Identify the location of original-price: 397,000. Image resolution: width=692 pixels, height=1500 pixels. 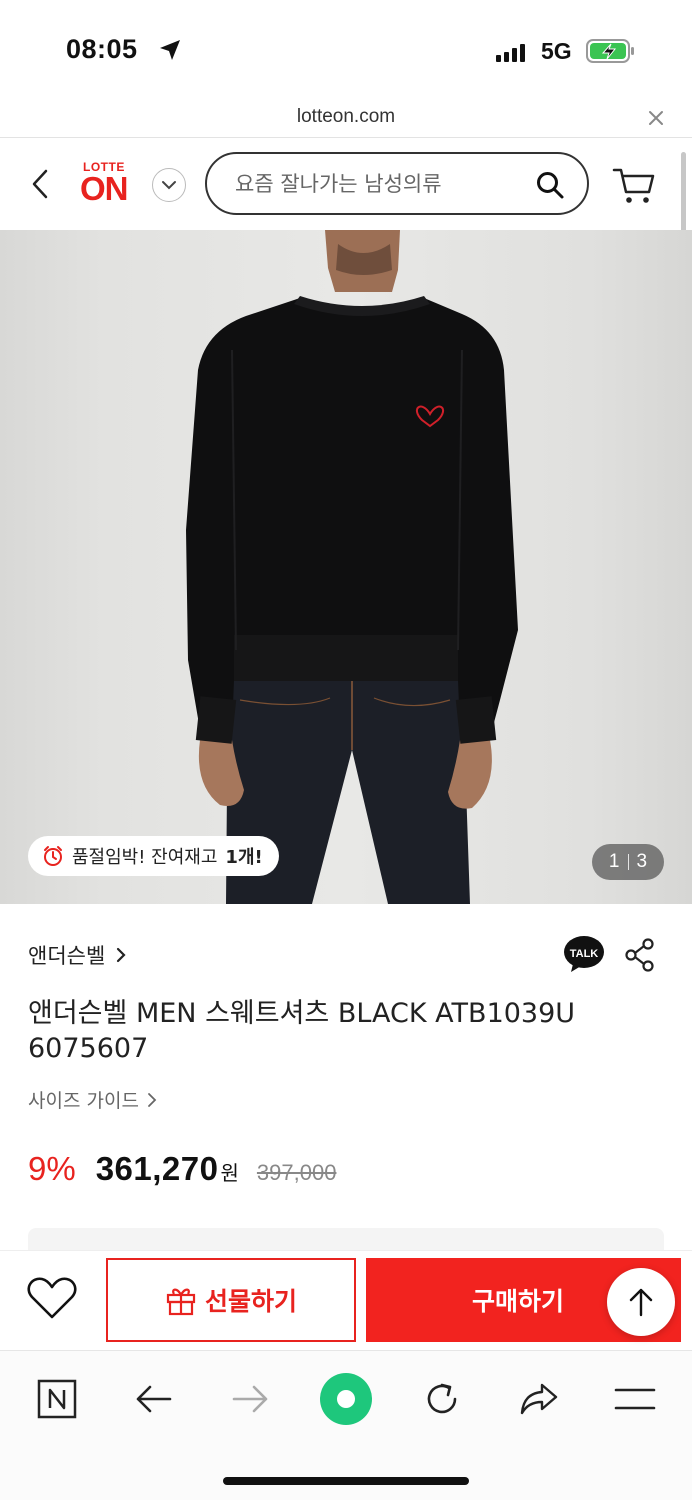
(296, 1172).